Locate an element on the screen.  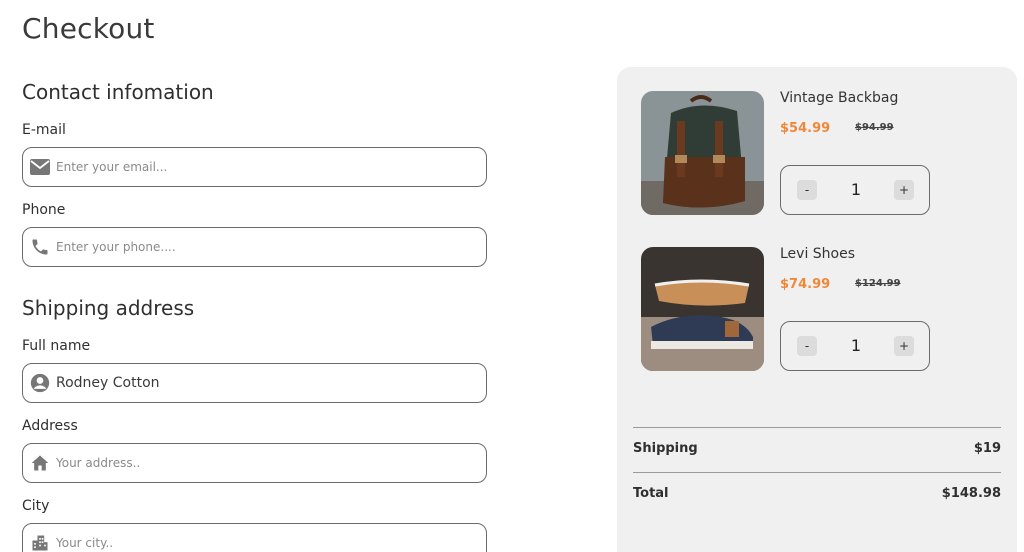
home-icon is located at coordinates (40, 463).